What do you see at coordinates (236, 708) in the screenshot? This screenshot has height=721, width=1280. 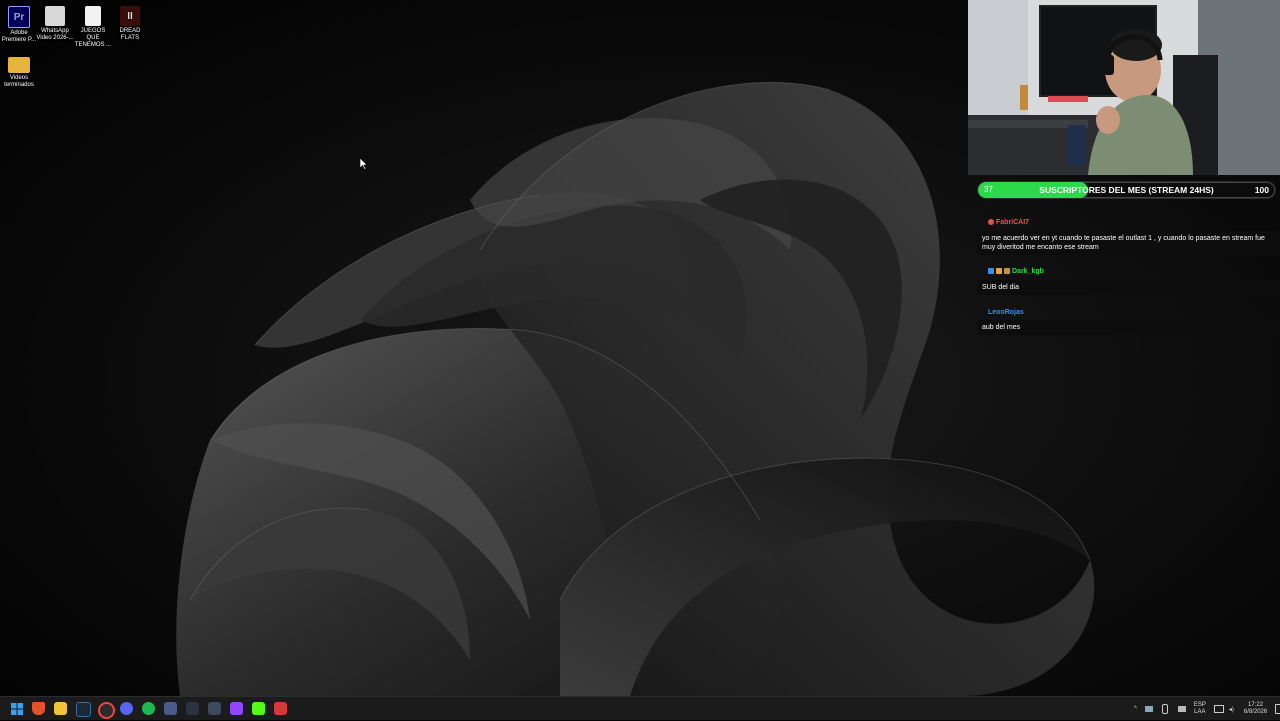 I see `twitch-icon` at bounding box center [236, 708].